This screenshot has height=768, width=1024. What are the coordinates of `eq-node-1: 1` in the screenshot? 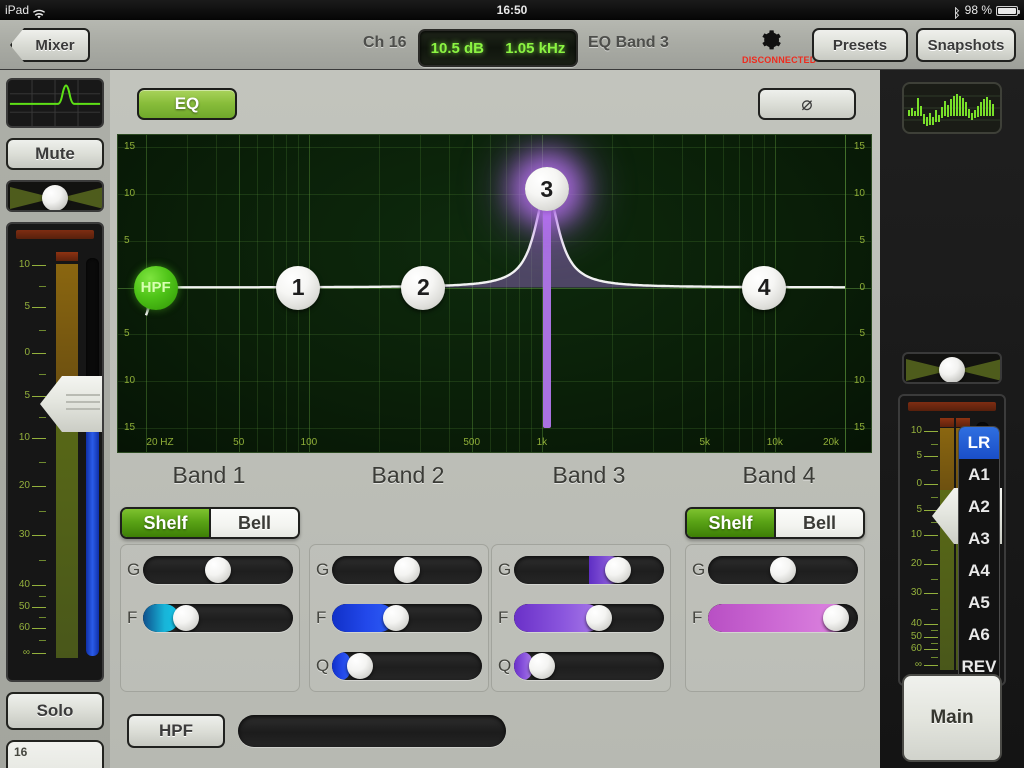 It's located at (298, 287).